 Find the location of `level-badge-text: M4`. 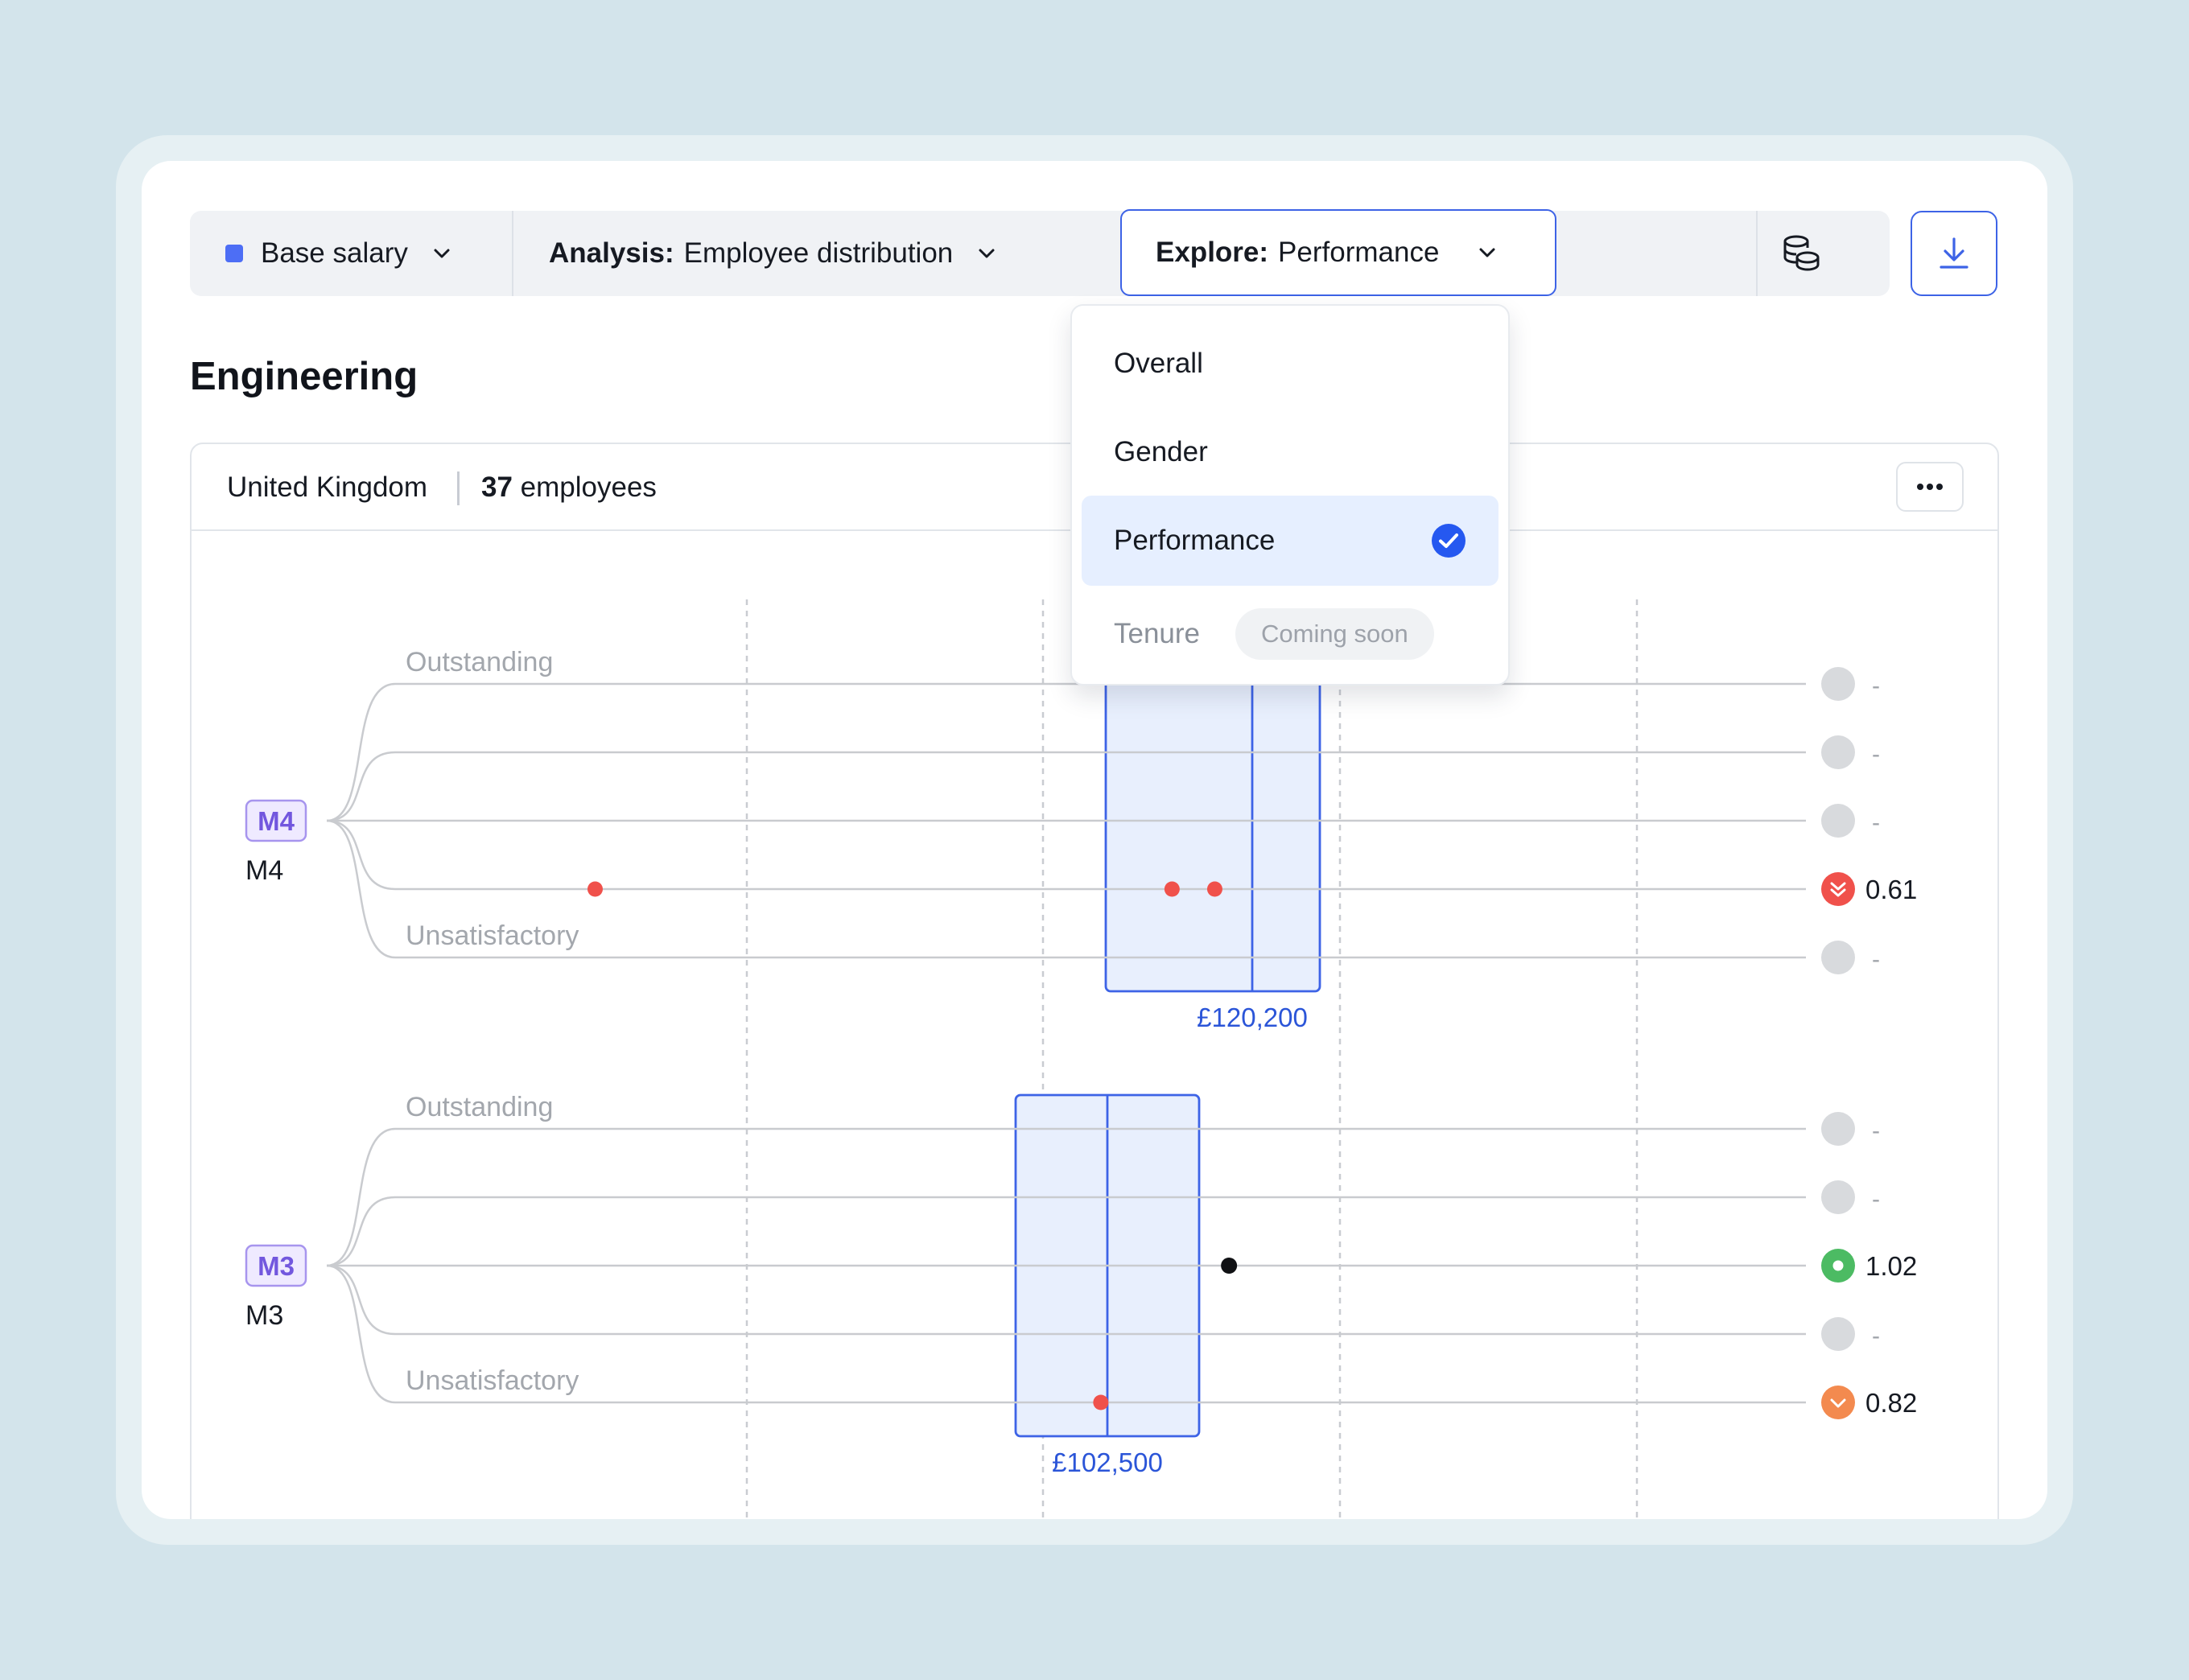

level-badge-text: M4 is located at coordinates (276, 821).